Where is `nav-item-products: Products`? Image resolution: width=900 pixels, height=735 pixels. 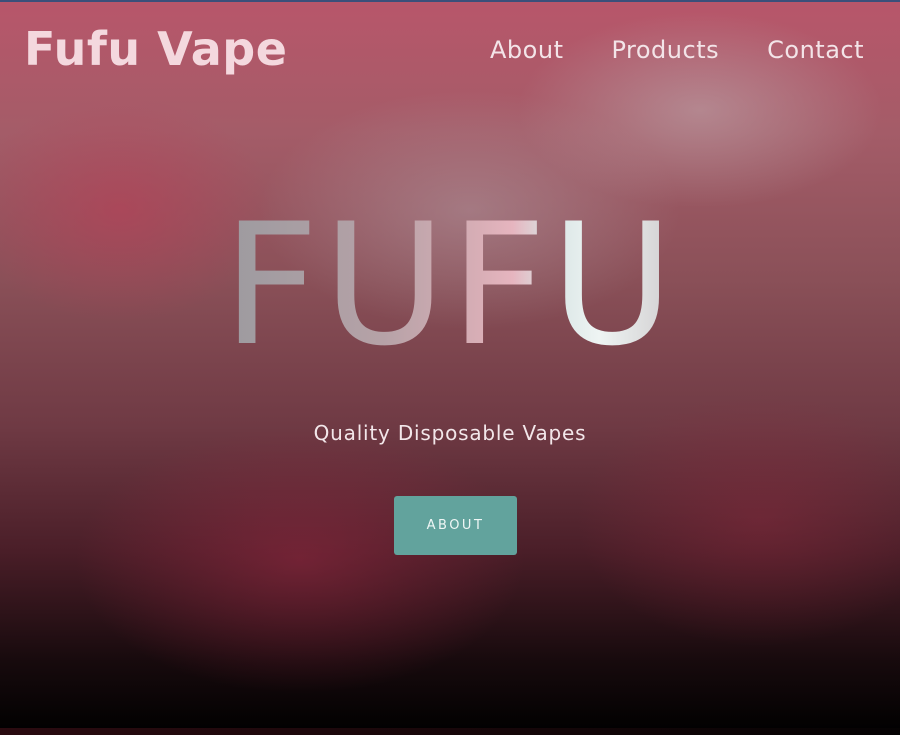 nav-item-products: Products is located at coordinates (665, 50).